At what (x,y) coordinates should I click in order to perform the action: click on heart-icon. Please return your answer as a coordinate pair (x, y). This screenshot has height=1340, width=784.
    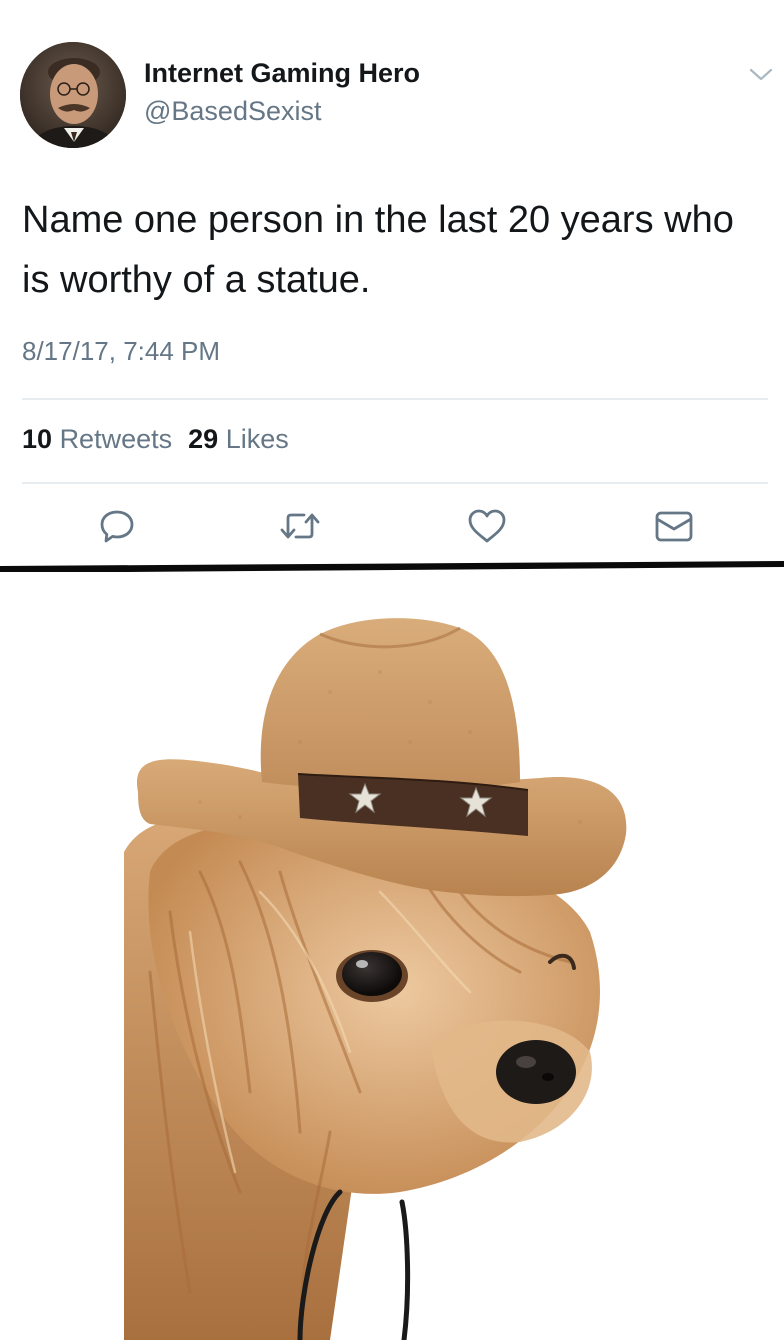
    Looking at the image, I should click on (487, 526).